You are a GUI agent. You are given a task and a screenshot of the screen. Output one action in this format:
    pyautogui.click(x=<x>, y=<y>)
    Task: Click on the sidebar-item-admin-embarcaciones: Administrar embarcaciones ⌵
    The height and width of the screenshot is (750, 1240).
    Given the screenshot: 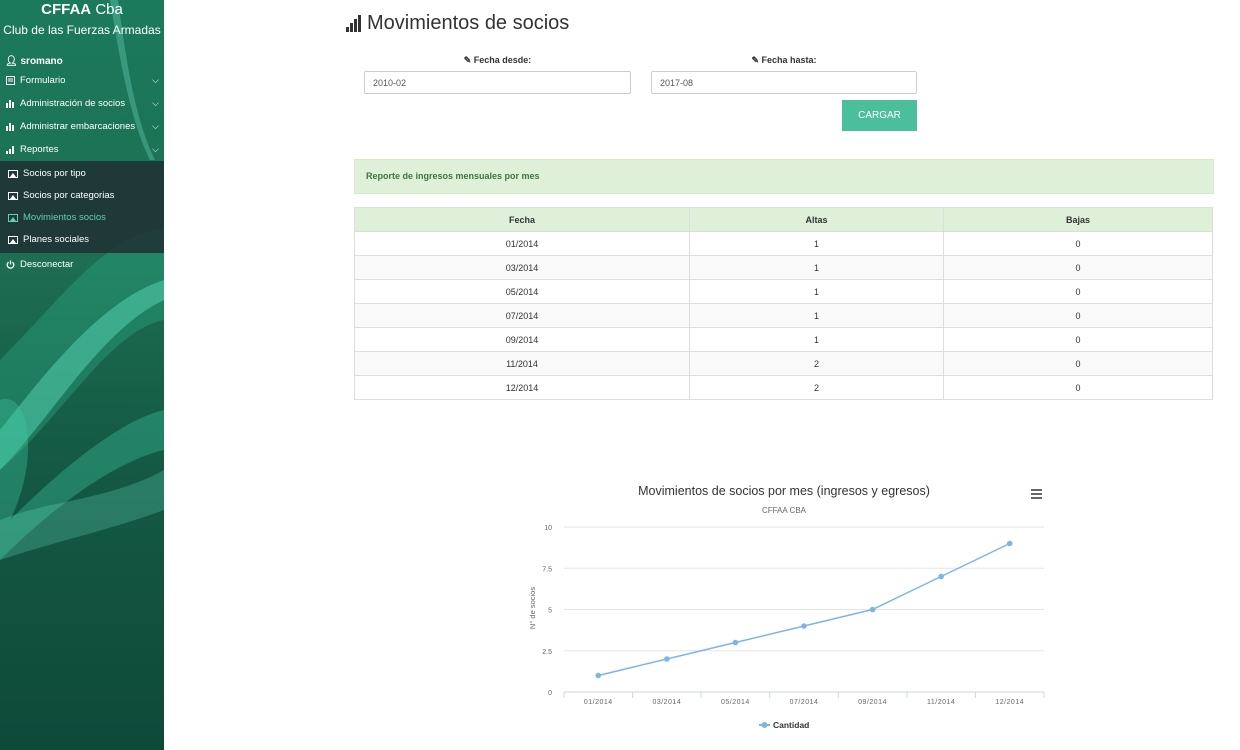 What is the action you would take?
    pyautogui.click(x=82, y=126)
    